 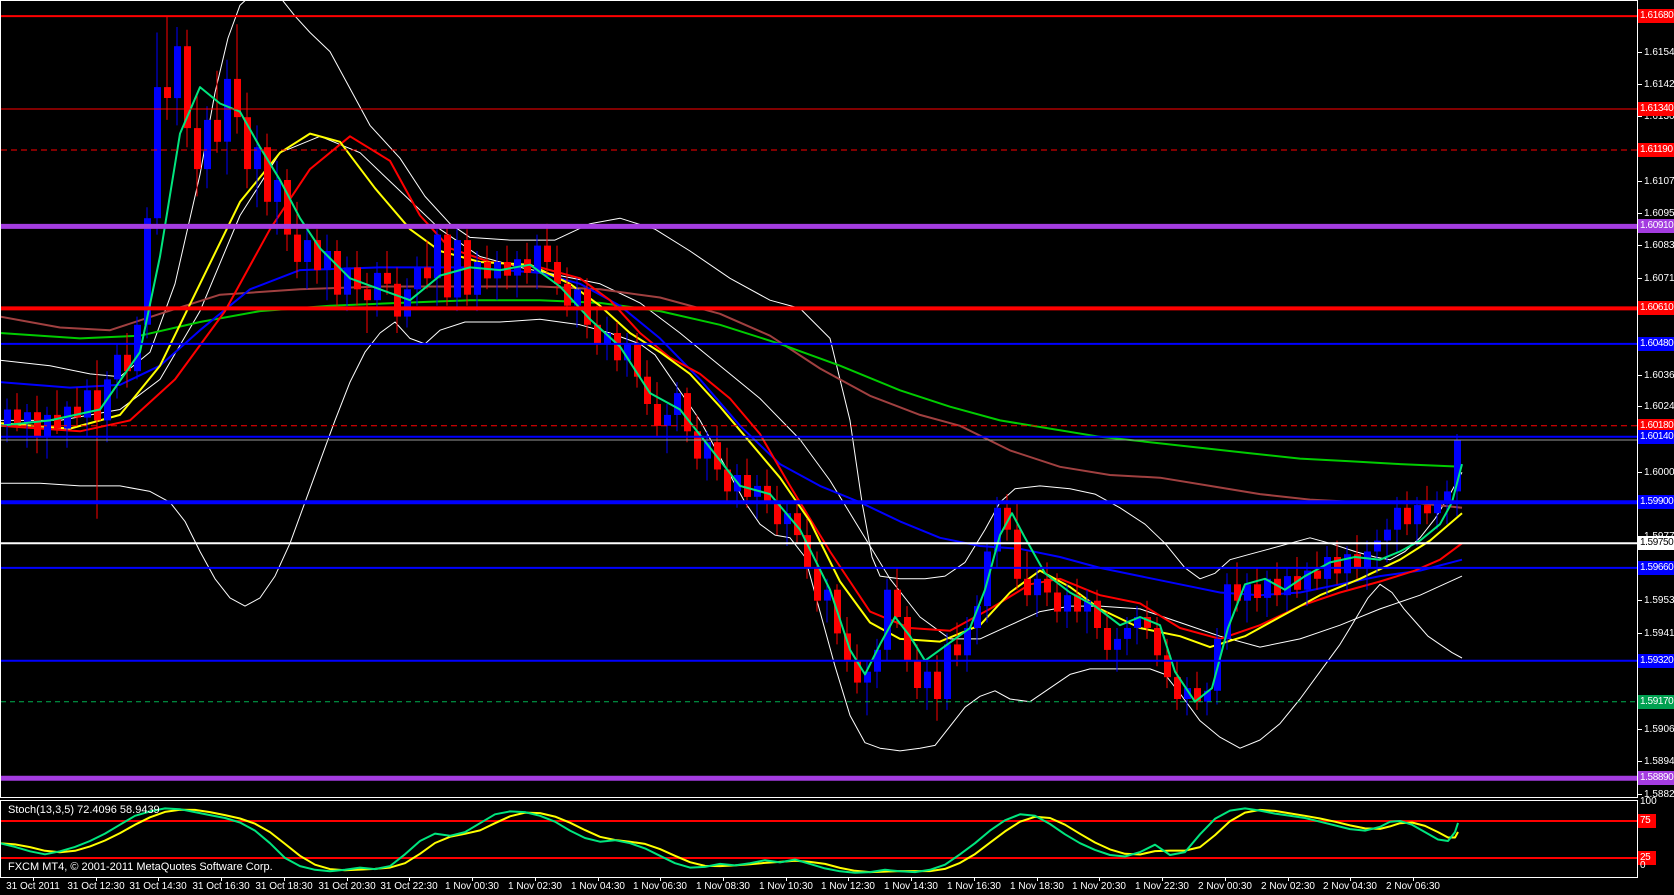 I want to click on price-tick-label: 1.60360, so click(x=1659, y=375).